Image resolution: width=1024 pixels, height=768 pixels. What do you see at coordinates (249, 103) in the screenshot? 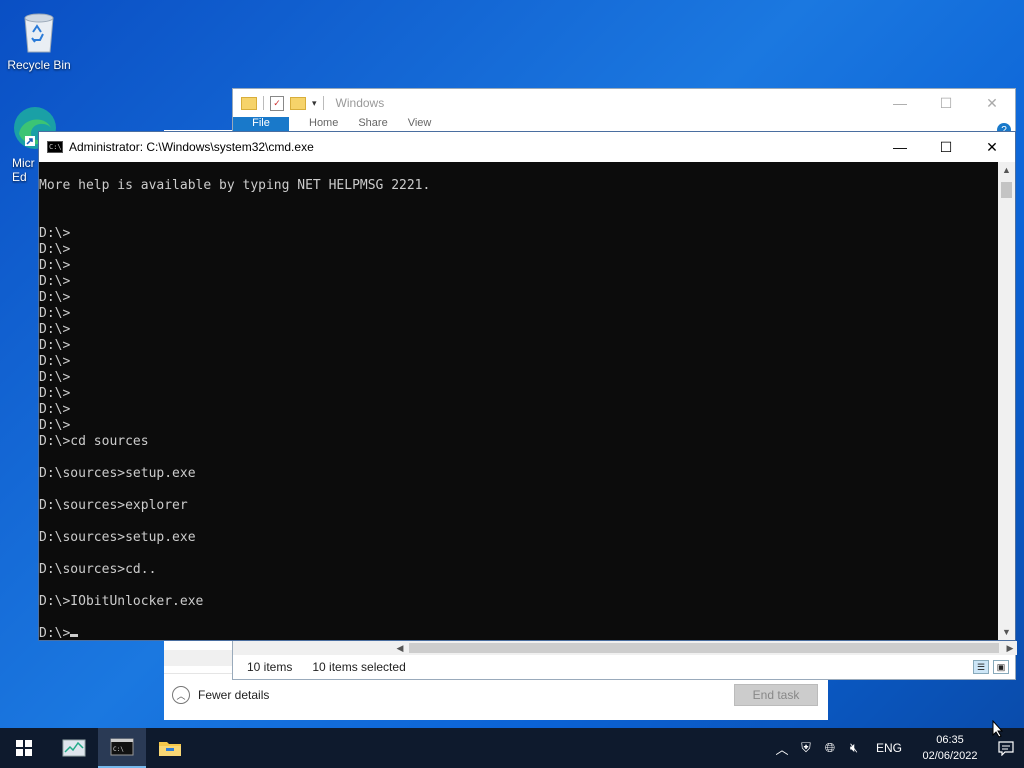
I see `folder-icon` at bounding box center [249, 103].